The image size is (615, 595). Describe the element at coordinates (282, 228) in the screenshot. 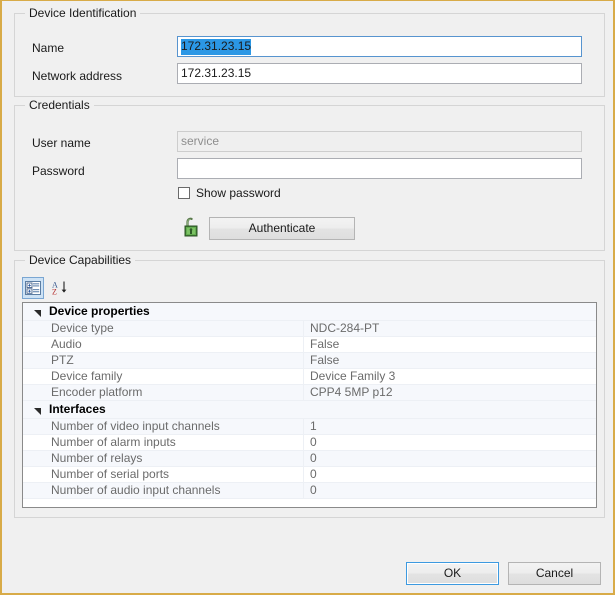

I see `authenticate-button: Authenticate` at that location.